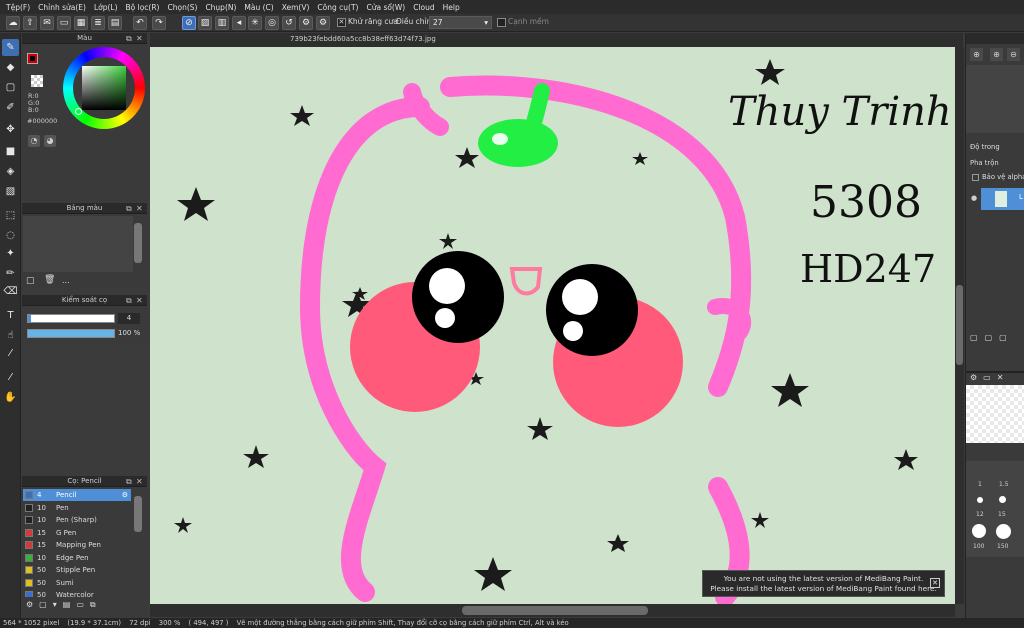  I want to click on menu-help: Help, so click(452, 7).